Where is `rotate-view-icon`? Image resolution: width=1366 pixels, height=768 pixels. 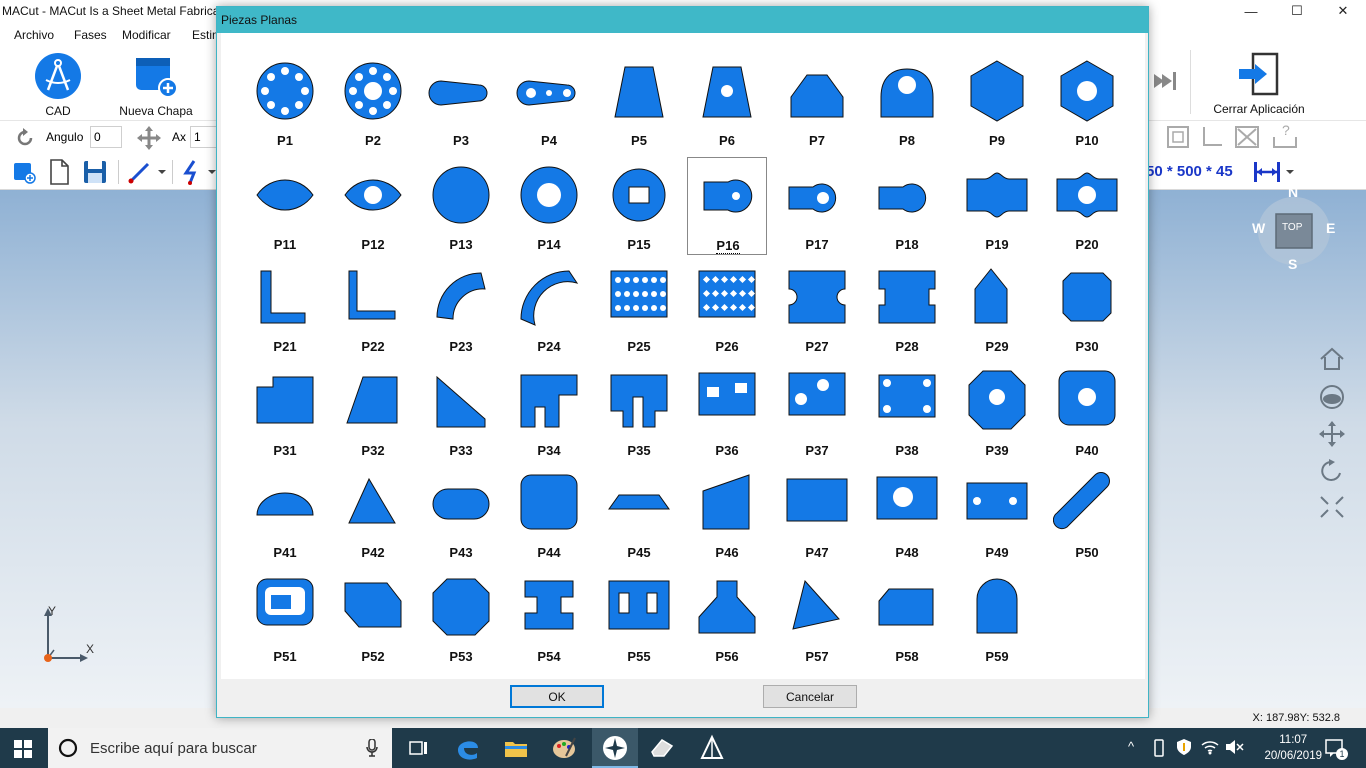
rotate-view-icon is located at coordinates (1332, 471).